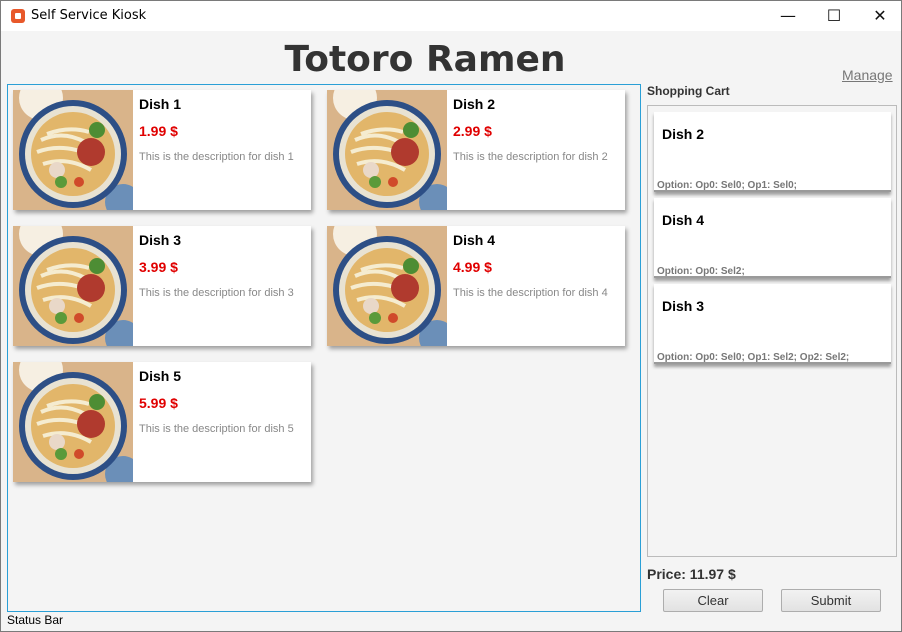  I want to click on status-bar: Status Bar, so click(35, 620).